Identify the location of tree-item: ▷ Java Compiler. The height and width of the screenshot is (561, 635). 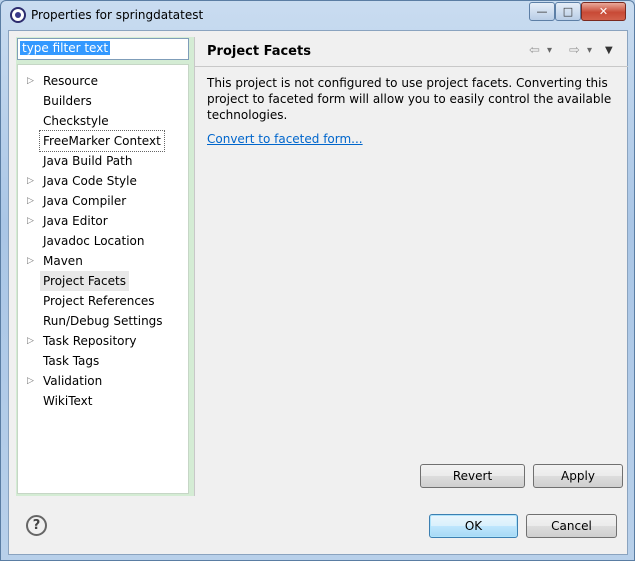
(103, 201).